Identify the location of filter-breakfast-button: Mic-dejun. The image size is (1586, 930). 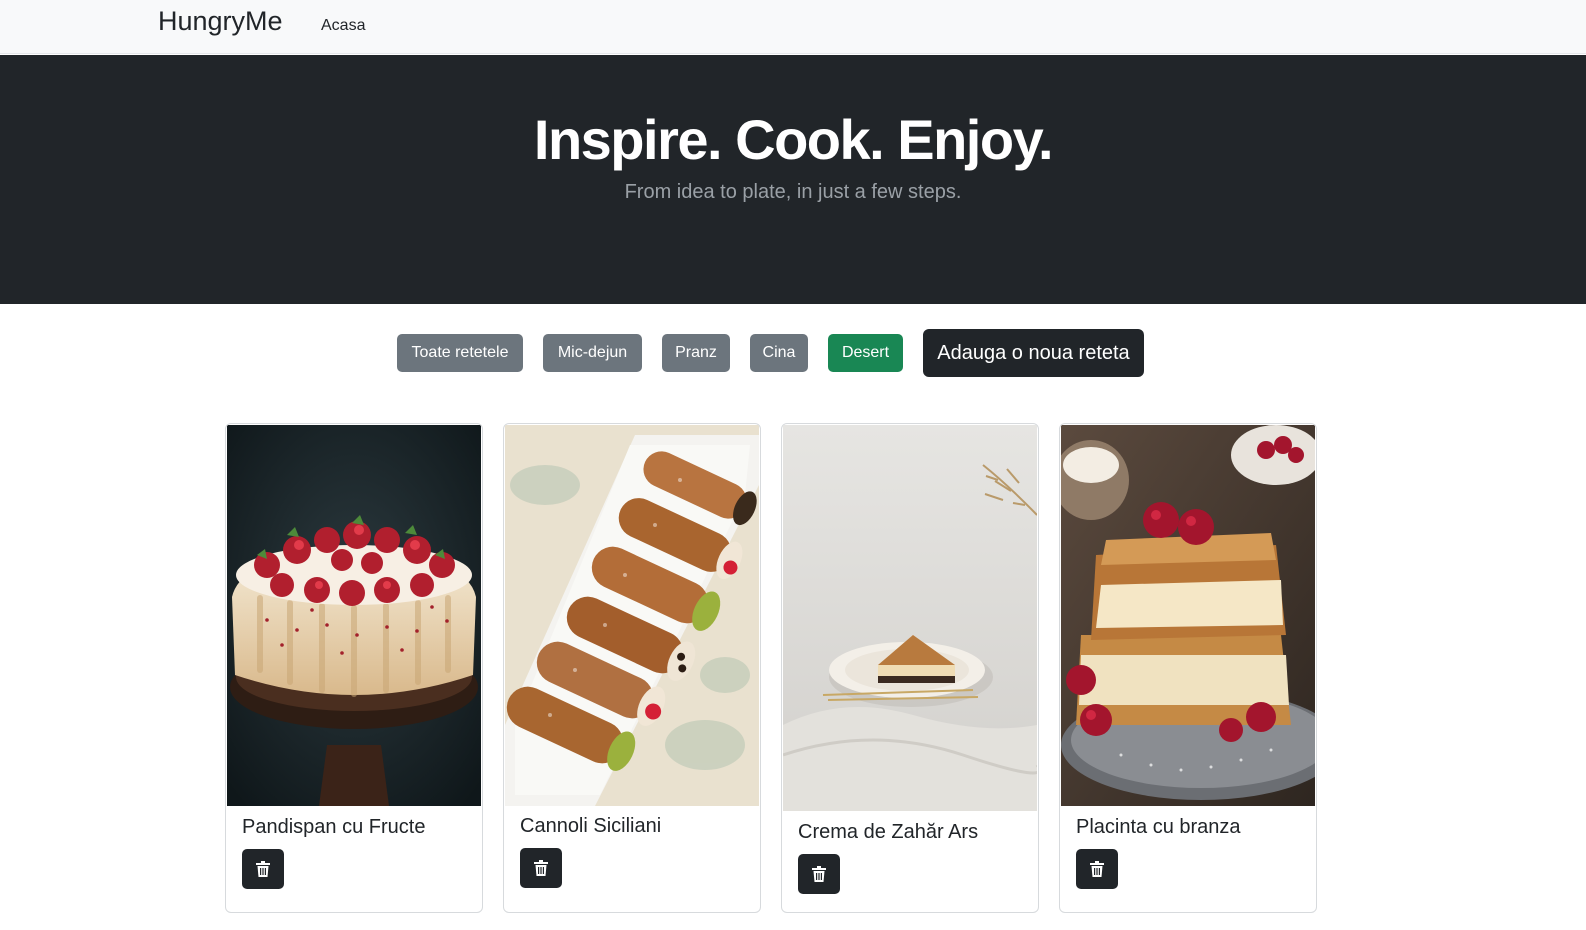
(592, 353).